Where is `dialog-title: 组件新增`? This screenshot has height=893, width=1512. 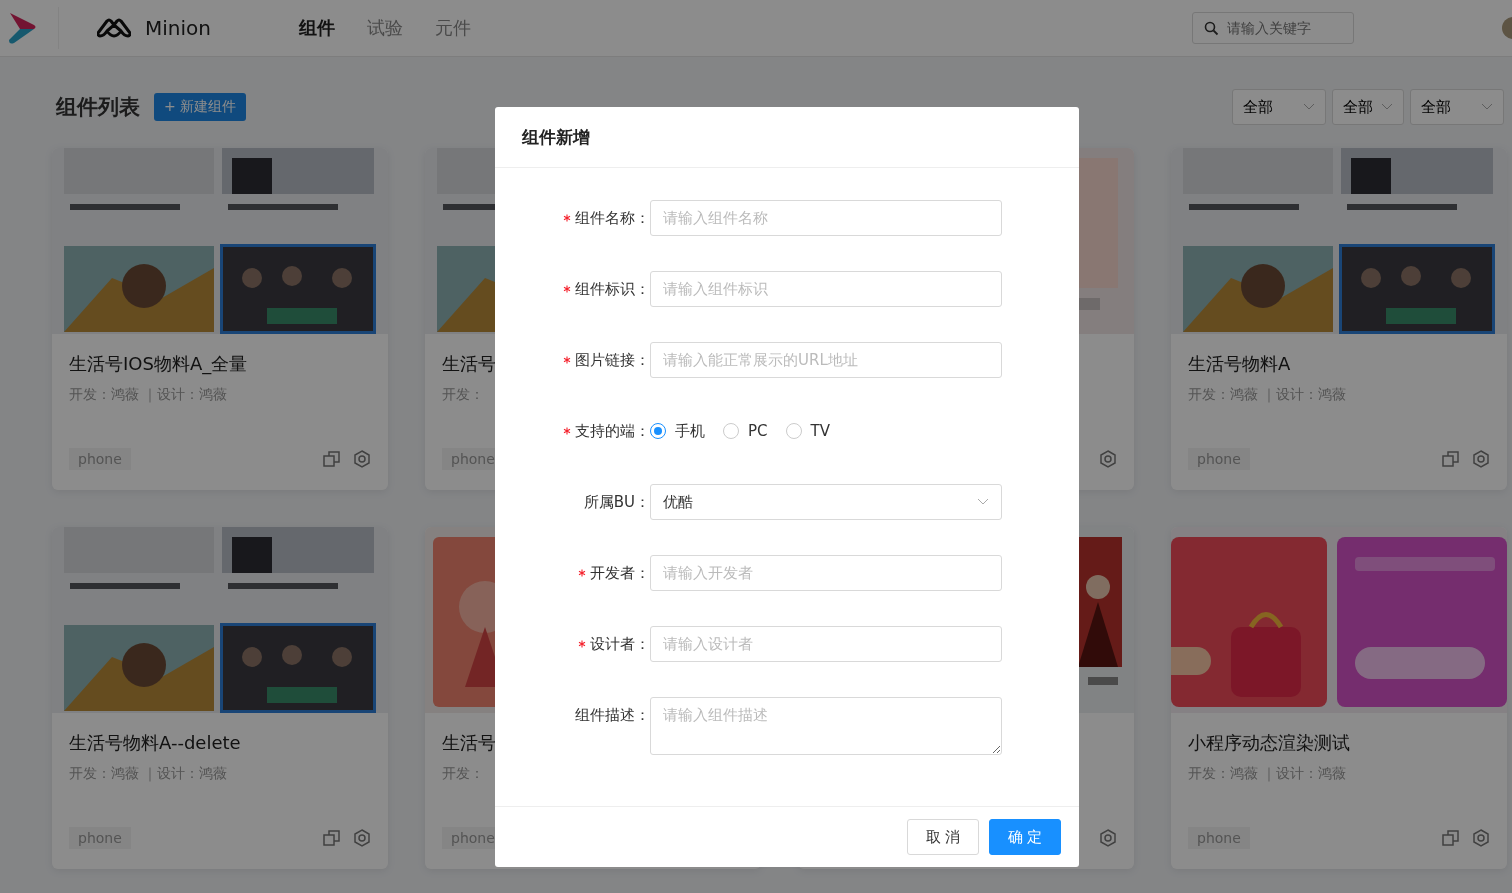
dialog-title: 组件新增 is located at coordinates (556, 137).